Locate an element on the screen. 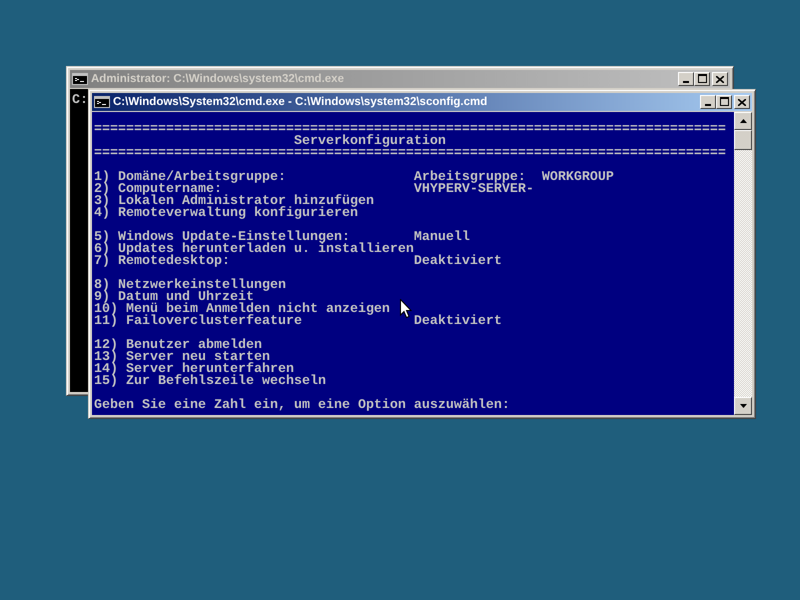 The width and height of the screenshot is (800, 600). maximize-button is located at coordinates (724, 102).